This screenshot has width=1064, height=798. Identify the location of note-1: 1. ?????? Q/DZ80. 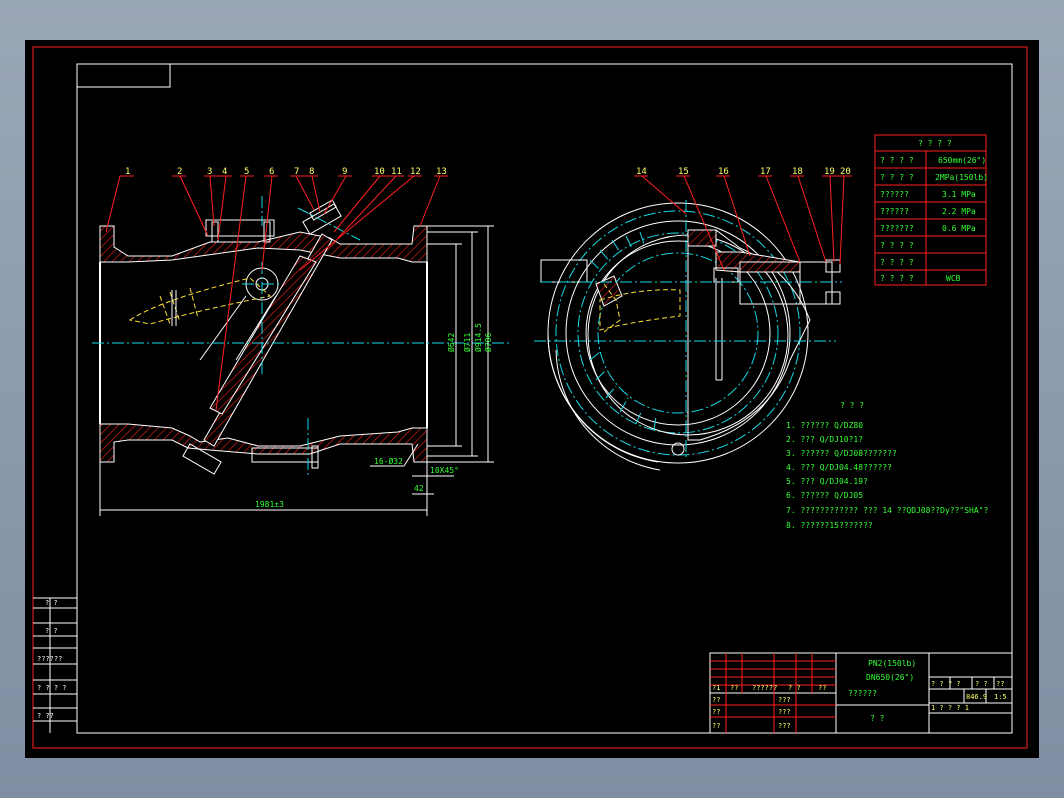
(824, 425).